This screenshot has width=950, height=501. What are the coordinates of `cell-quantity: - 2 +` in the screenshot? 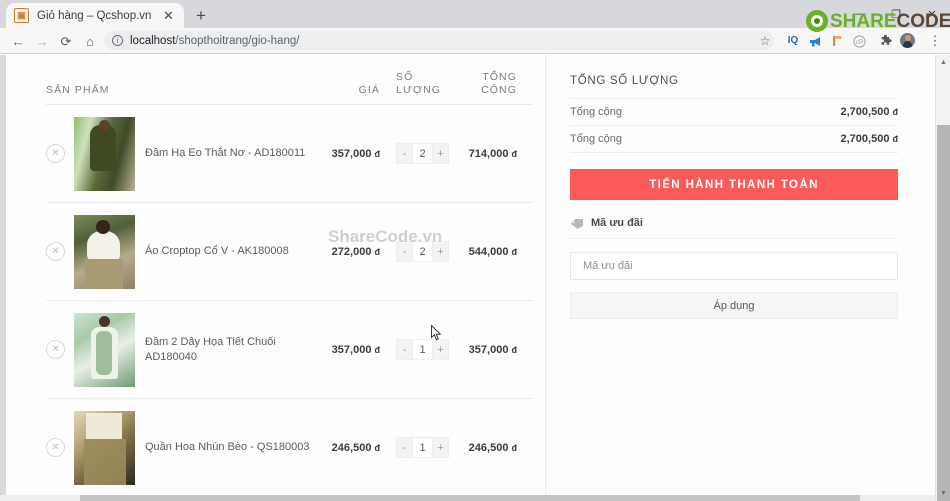 It's located at (414, 153).